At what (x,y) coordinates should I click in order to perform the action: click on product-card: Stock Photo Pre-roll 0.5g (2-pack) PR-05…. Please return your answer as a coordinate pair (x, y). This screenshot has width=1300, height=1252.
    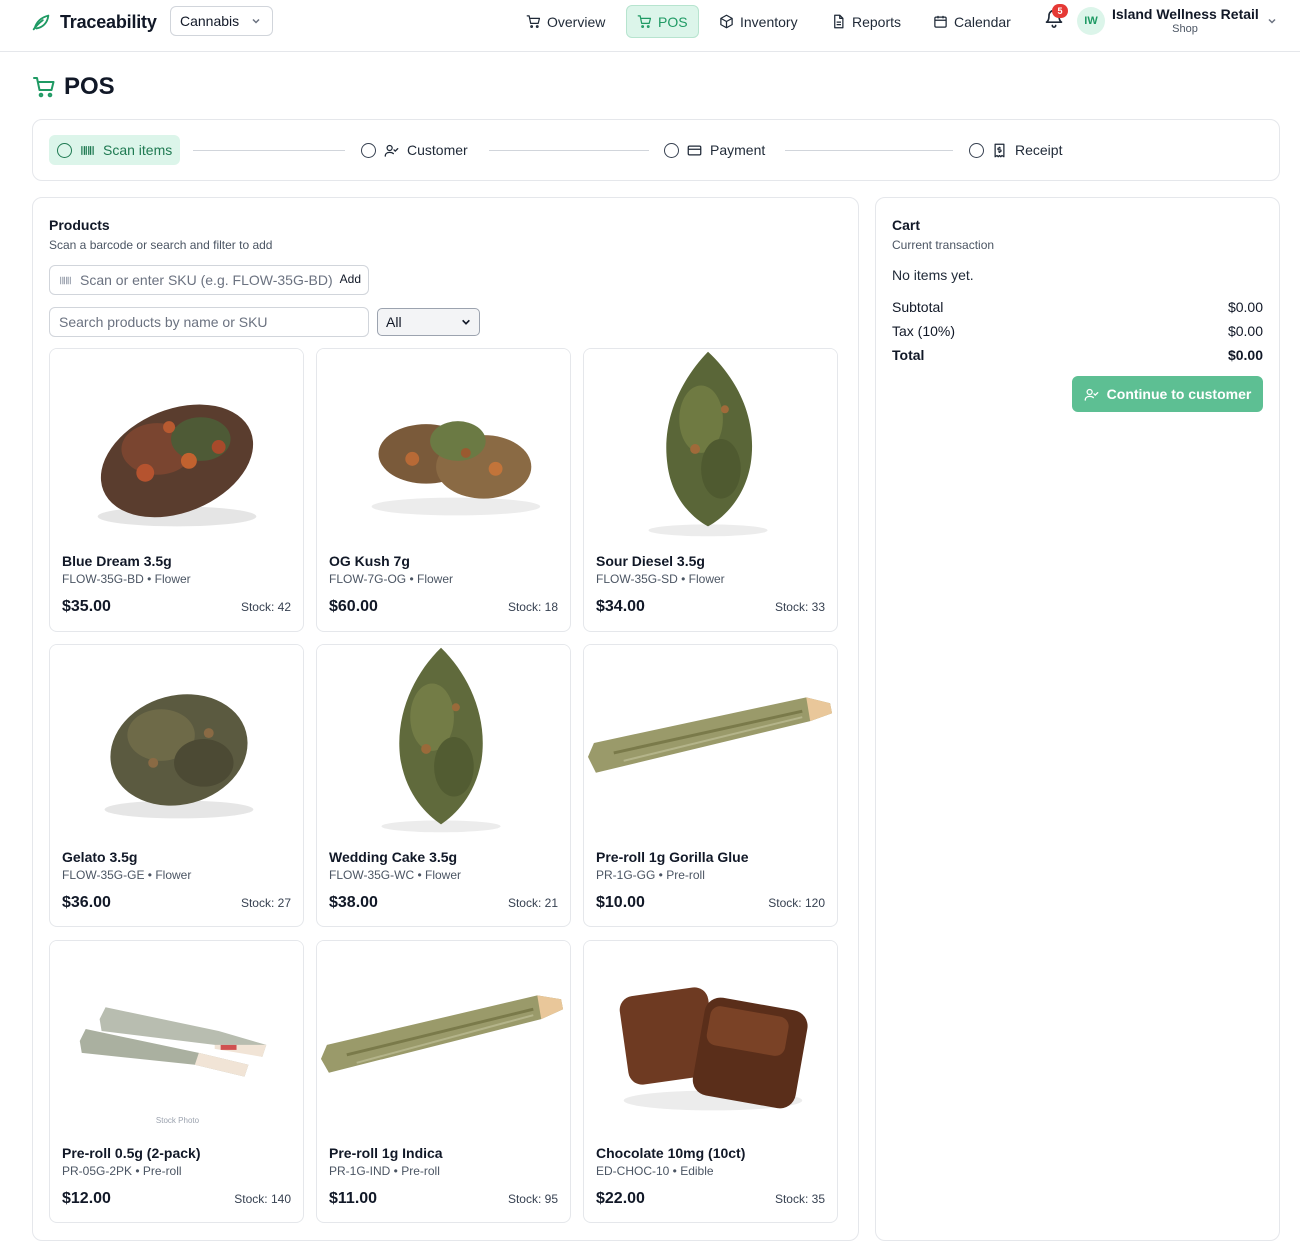
    Looking at the image, I should click on (176, 1081).